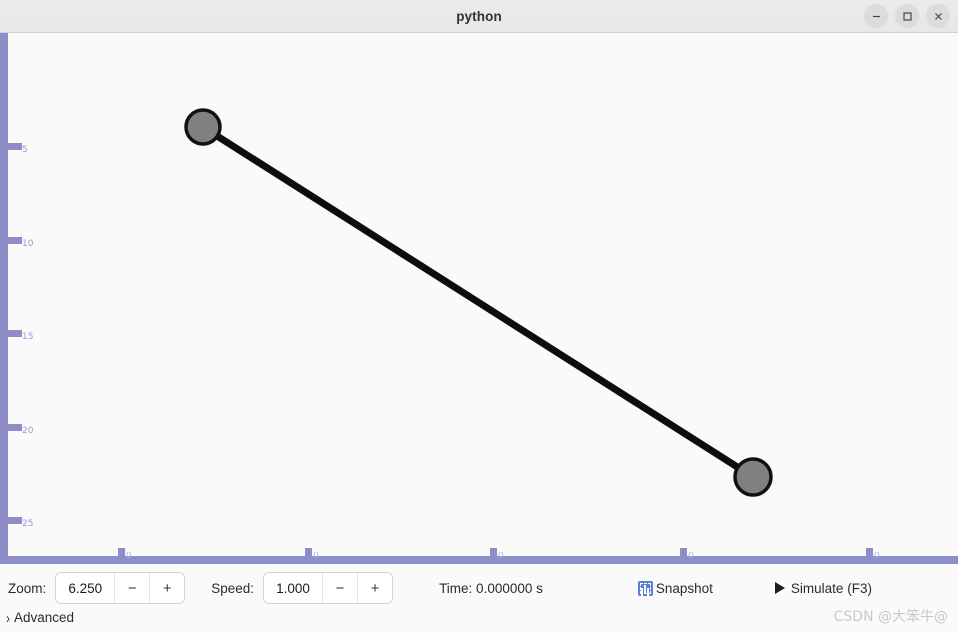 This screenshot has width=958, height=633. What do you see at coordinates (28, 337) in the screenshot?
I see `vertical-tick-label: 15` at bounding box center [28, 337].